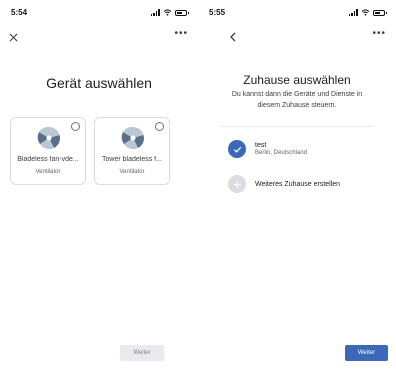 The image size is (396, 378). What do you see at coordinates (366, 353) in the screenshot?
I see `next-button: Weiter` at bounding box center [366, 353].